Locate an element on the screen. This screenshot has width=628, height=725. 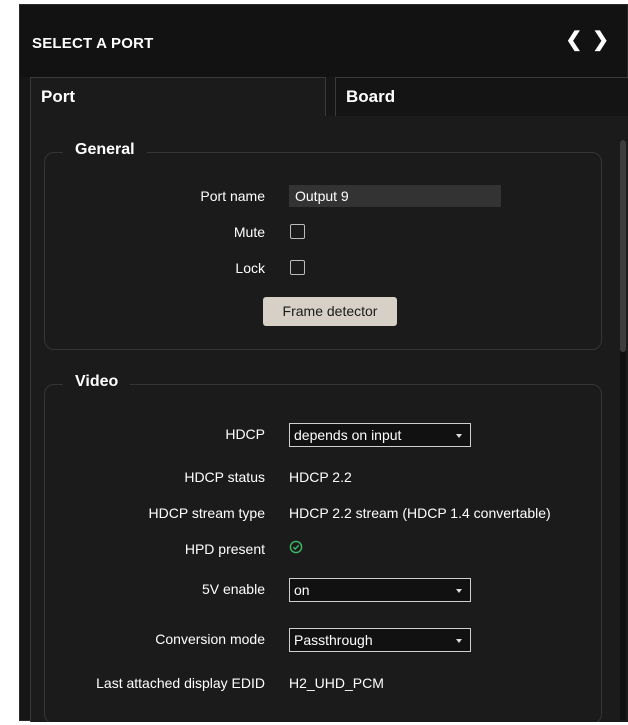
mute-row: Mute is located at coordinates (323, 233).